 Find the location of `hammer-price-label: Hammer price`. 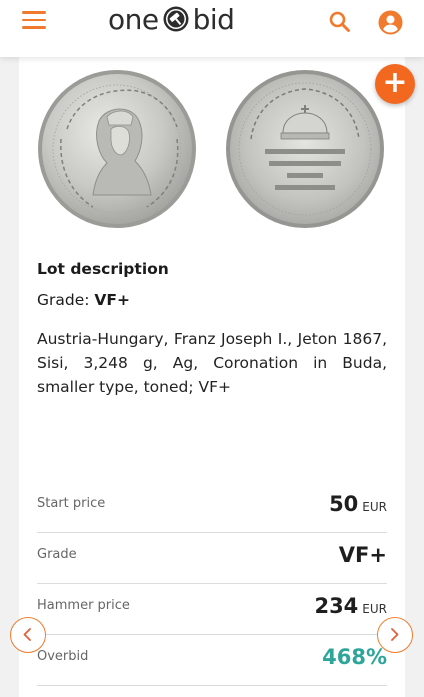

hammer-price-label: Hammer price is located at coordinates (83, 605).